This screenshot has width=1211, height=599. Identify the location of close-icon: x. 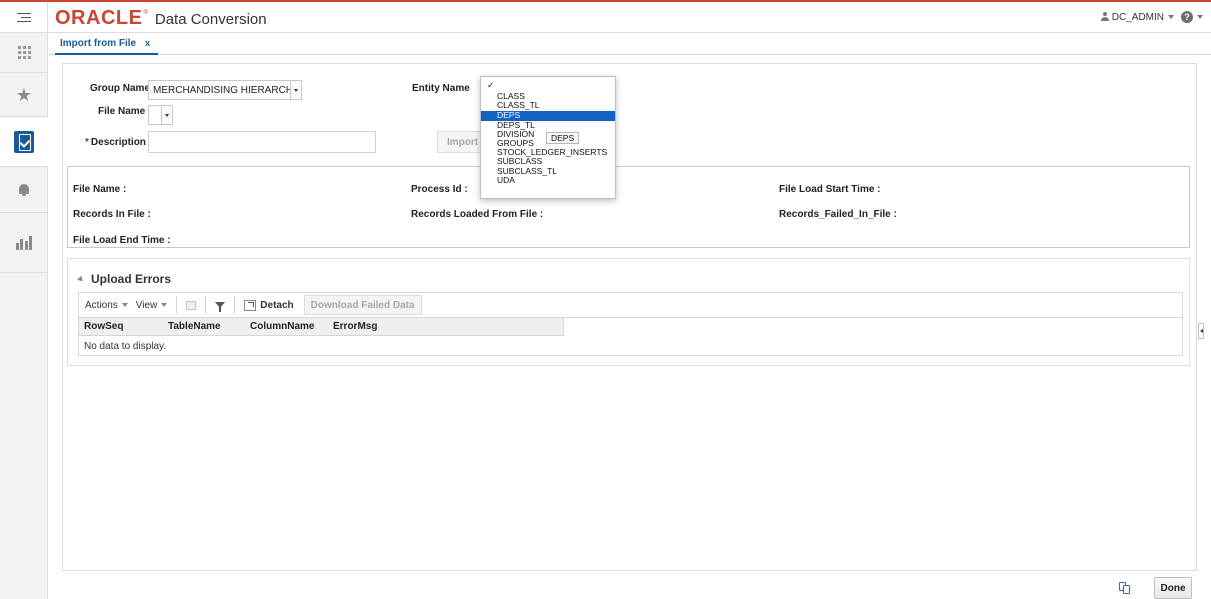
(147, 43).